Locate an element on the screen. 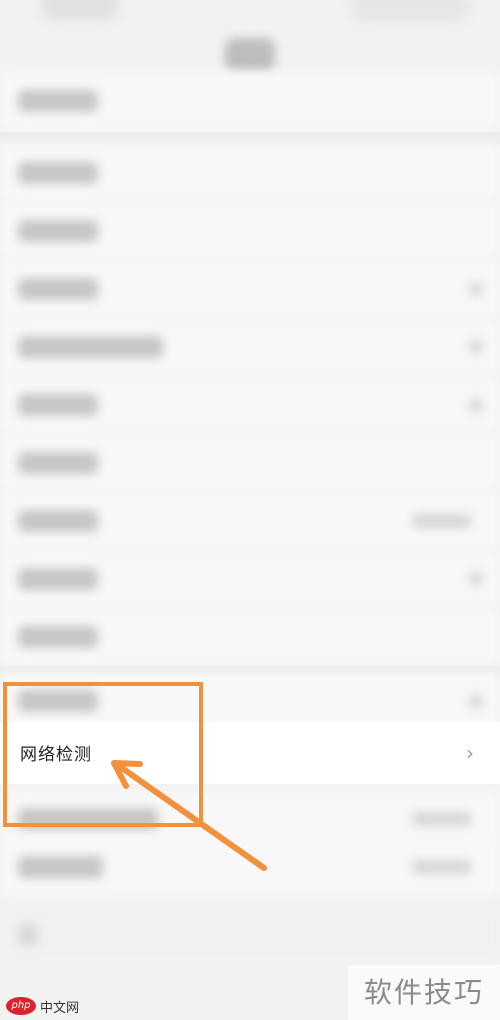 This screenshot has width=500, height=1020. page-title-blurred is located at coordinates (250, 55).